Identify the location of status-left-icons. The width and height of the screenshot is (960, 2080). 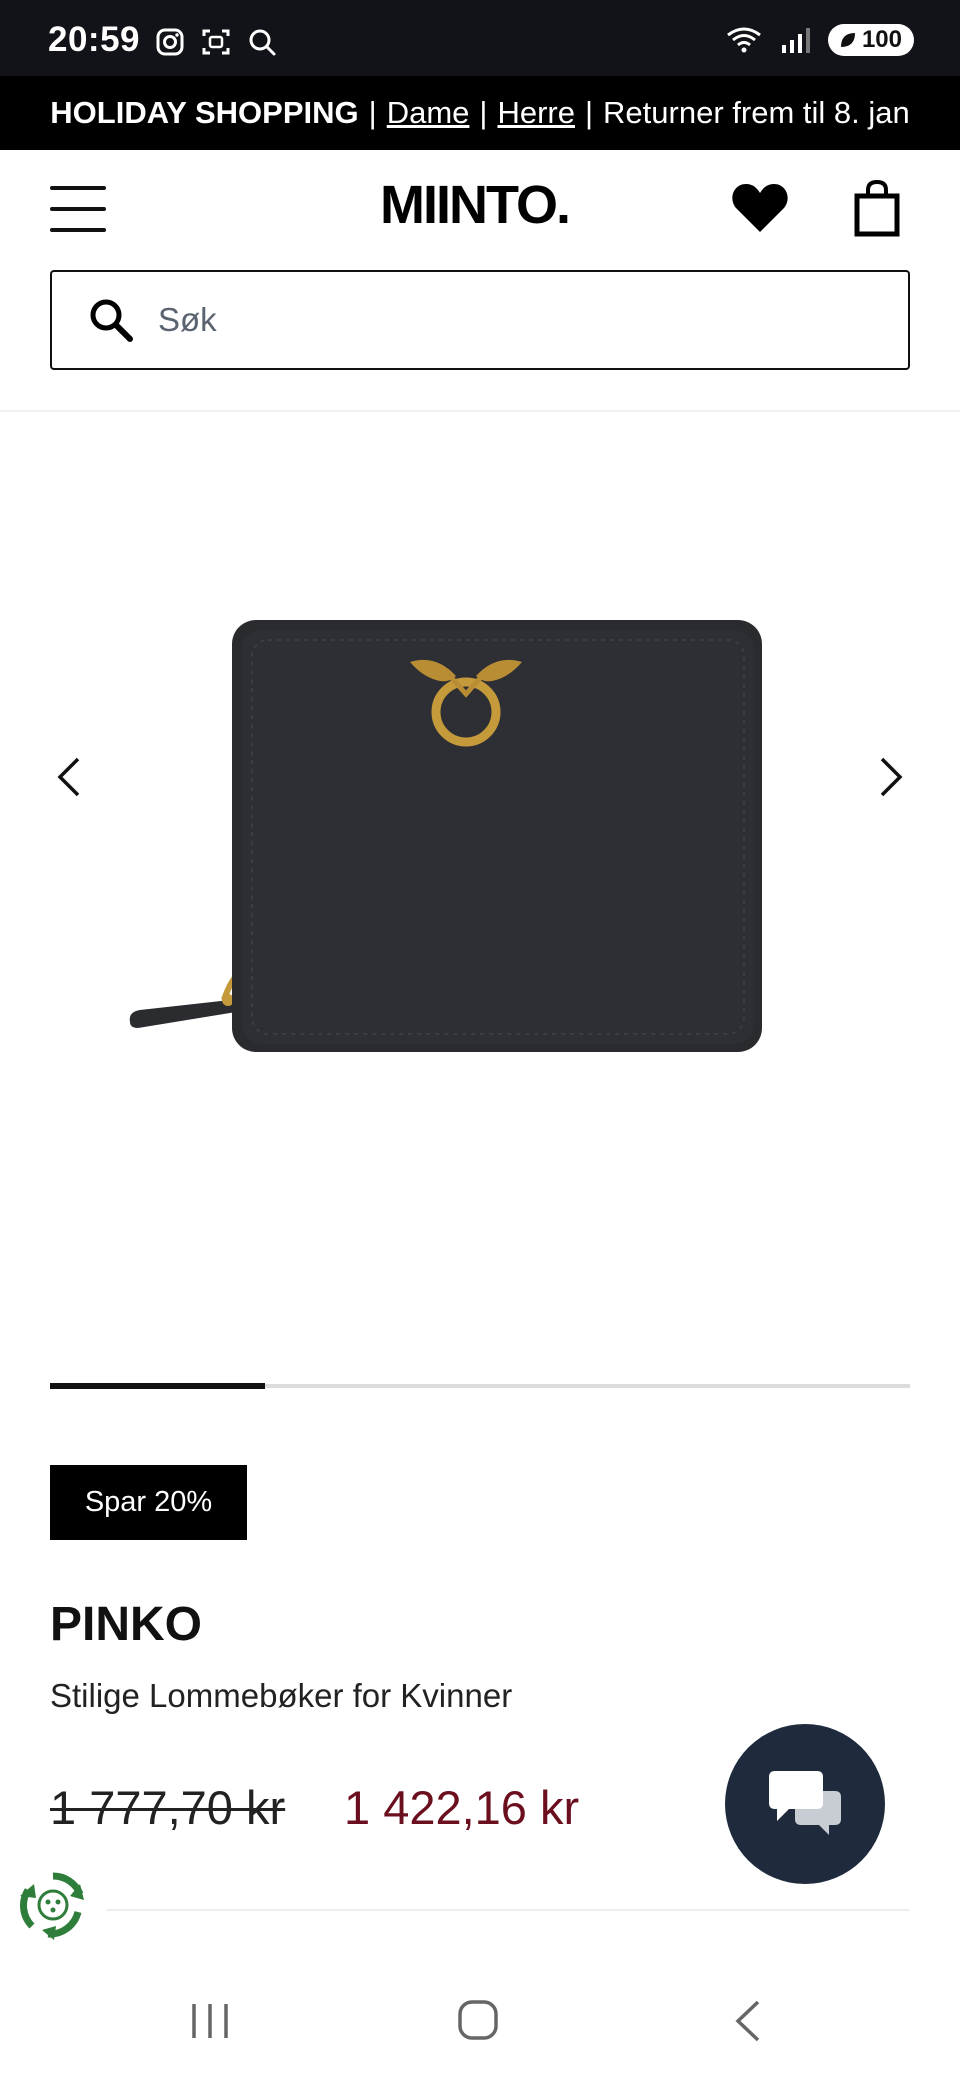
(216, 42).